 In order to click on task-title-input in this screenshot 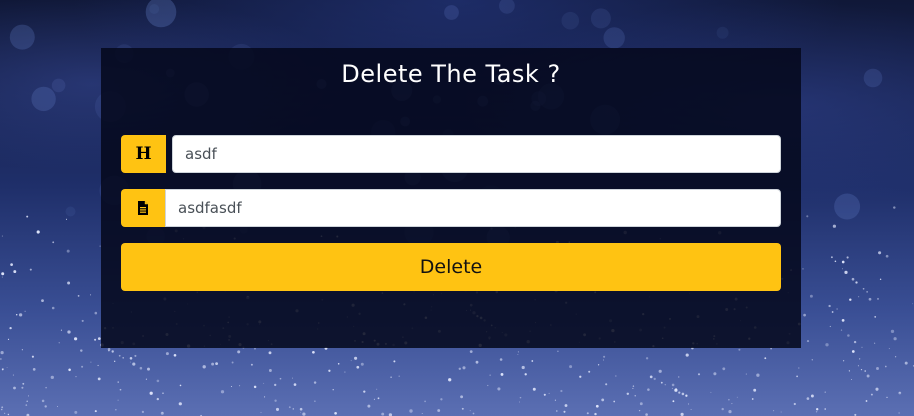, I will do `click(476, 154)`.